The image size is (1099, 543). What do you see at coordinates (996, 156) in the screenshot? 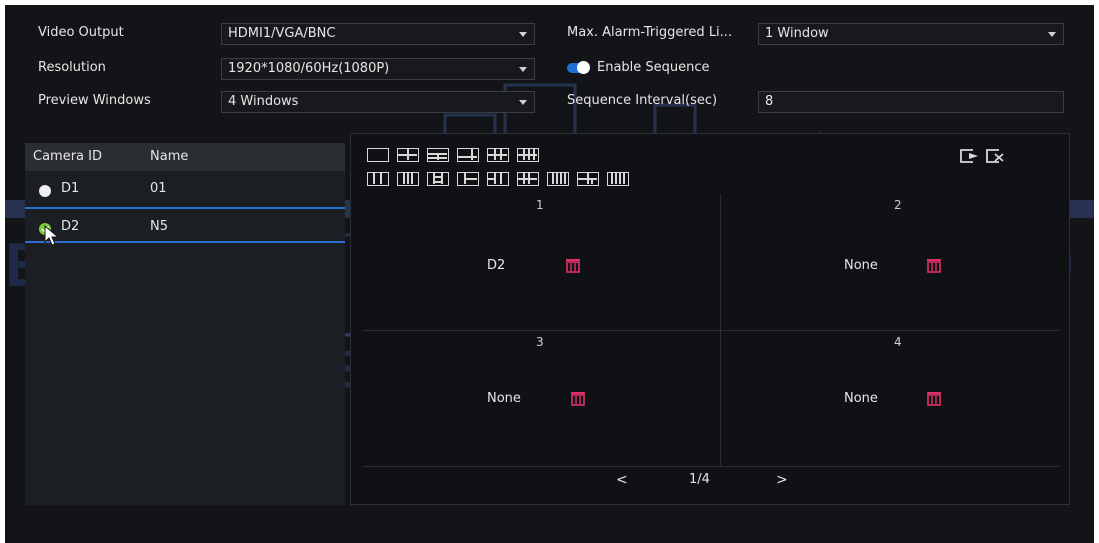
I see `stop-sequence-icon` at bounding box center [996, 156].